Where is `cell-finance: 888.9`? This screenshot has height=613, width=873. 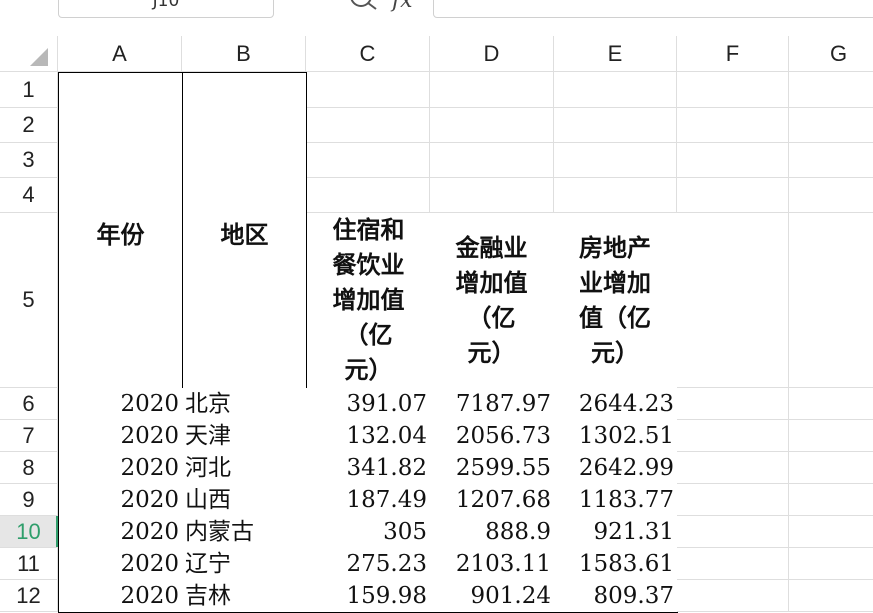
cell-finance: 888.9 is located at coordinates (492, 532).